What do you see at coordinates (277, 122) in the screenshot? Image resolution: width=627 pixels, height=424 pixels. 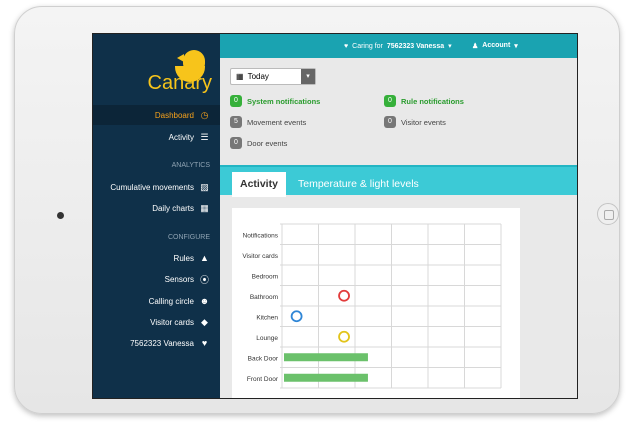 I see `stat-label: Movement events` at bounding box center [277, 122].